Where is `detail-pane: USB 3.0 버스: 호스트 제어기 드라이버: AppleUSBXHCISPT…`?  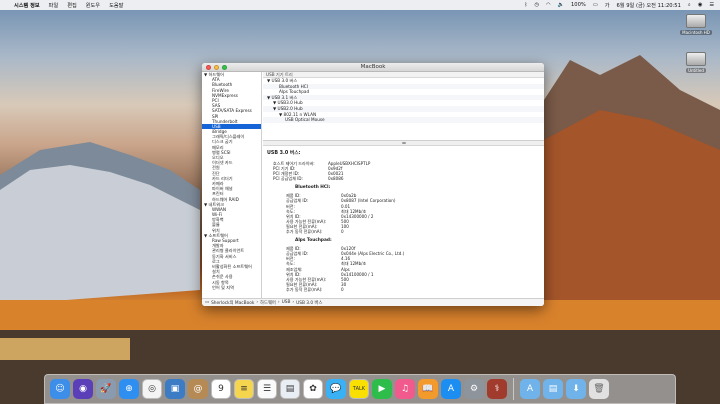 detail-pane: USB 3.0 버스: 호스트 제어기 드라이버: AppleUSBXHCISPT… is located at coordinates (403, 219).